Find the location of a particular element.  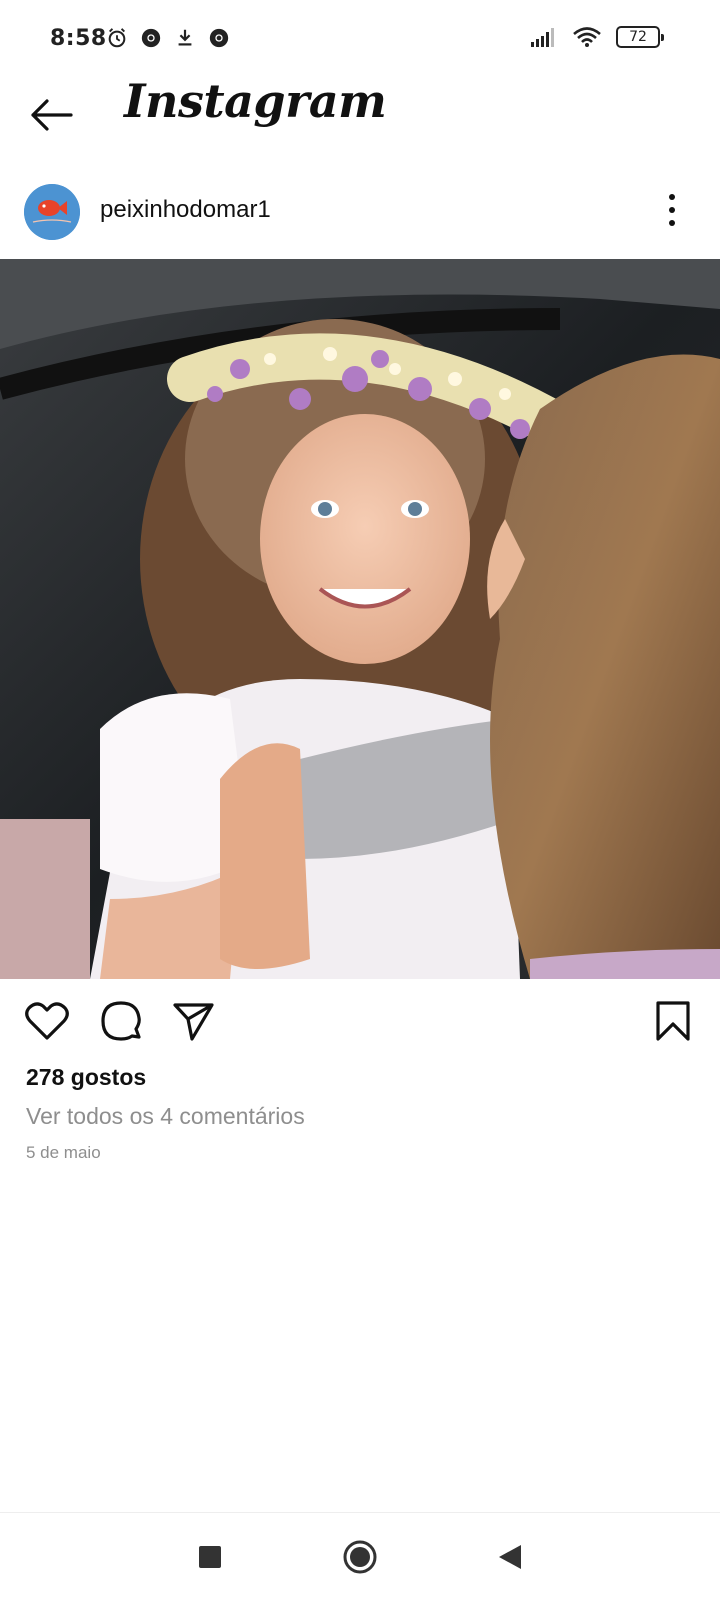

system-back-button is located at coordinates (510, 1557).